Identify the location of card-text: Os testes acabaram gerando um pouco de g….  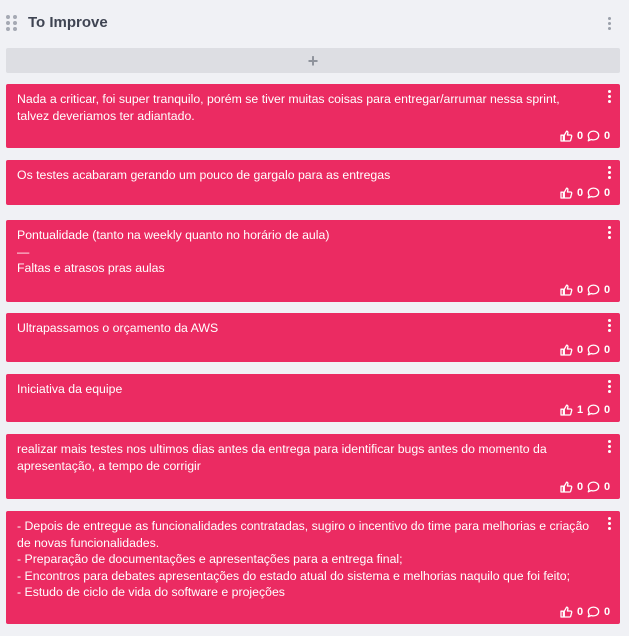
(204, 175).